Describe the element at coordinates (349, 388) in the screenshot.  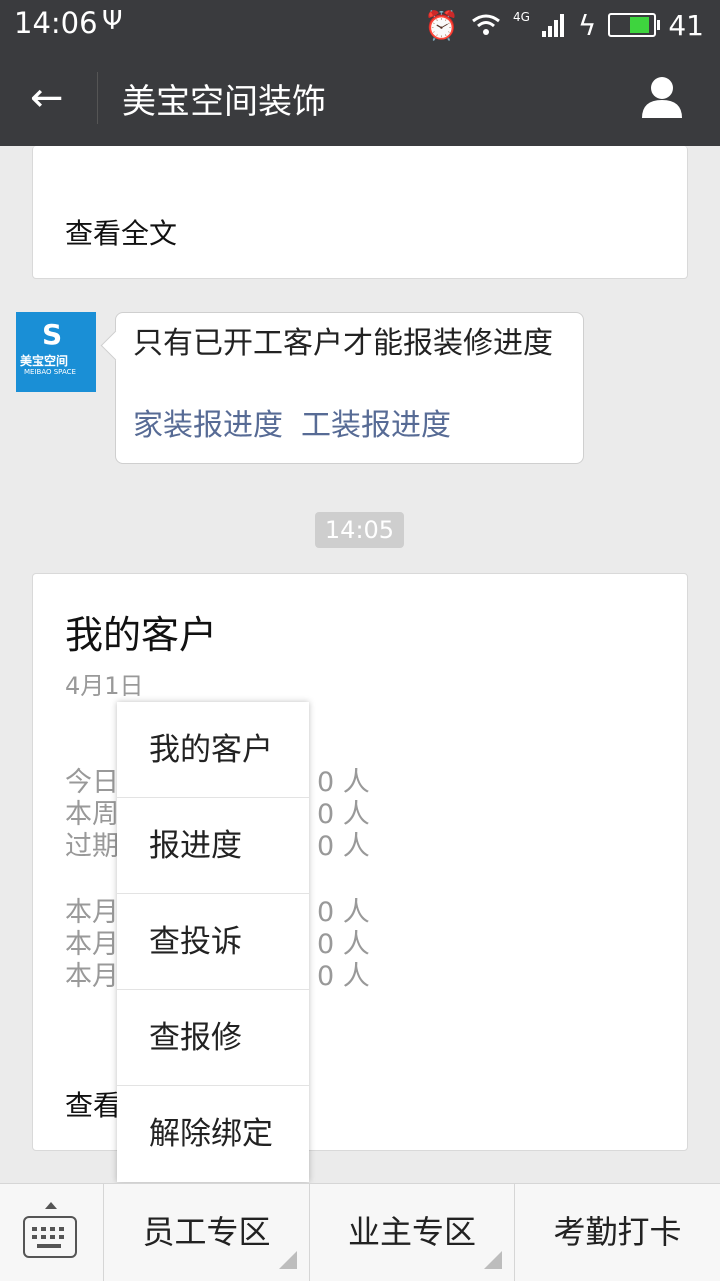
I see `chat-bubble: 只有已开工客户才能报装修进度 家装报进度 工装报进度` at that location.